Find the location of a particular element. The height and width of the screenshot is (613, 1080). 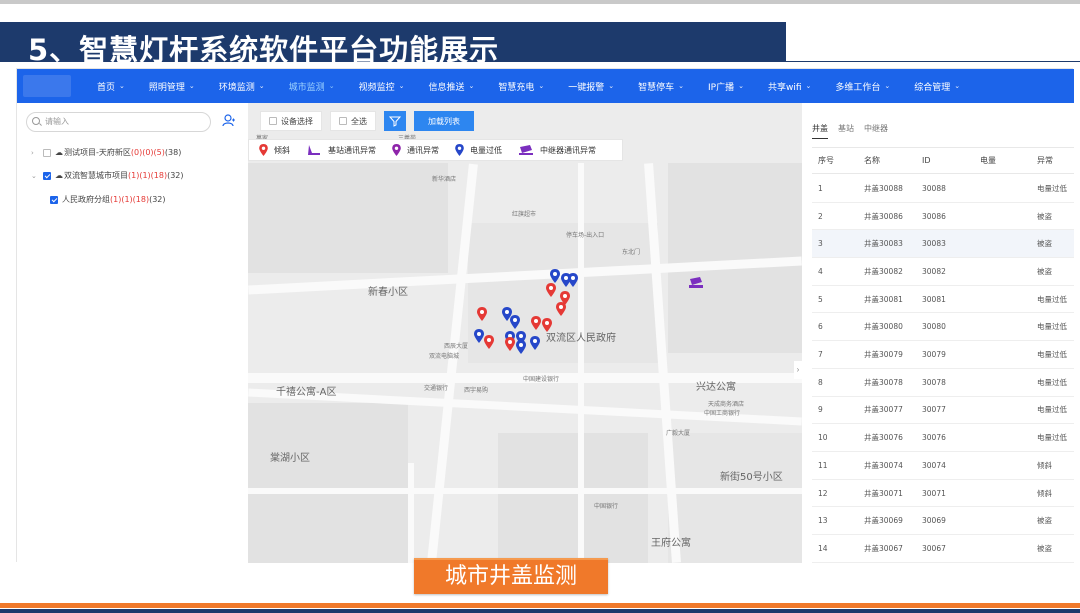

table-row: 7 井盖30079 30079 电量过低 is located at coordinates (943, 355).